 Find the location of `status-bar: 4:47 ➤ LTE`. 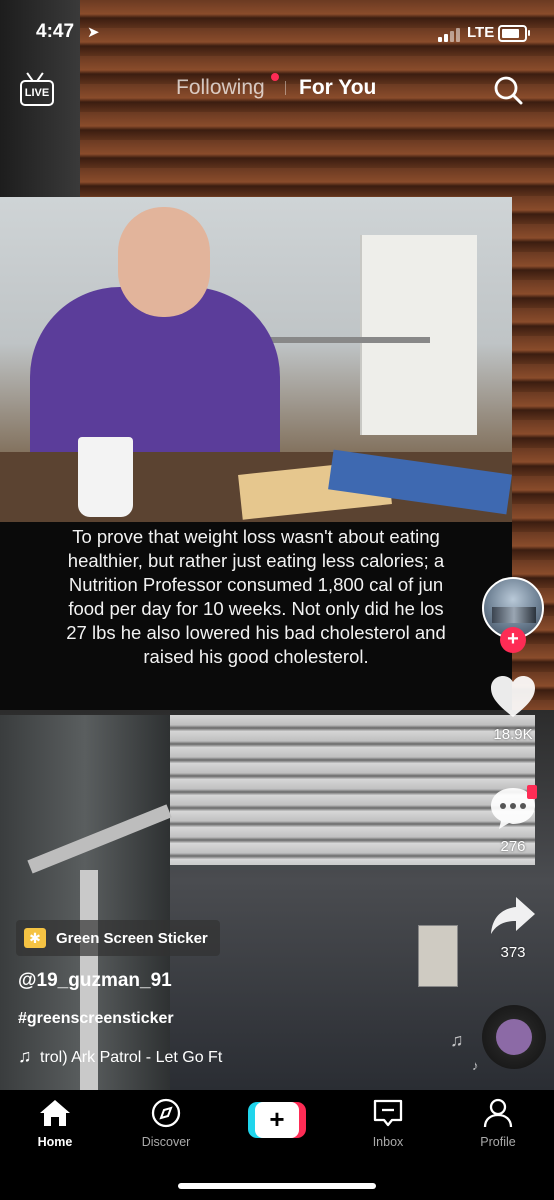

status-bar: 4:47 ➤ LTE is located at coordinates (277, 32).